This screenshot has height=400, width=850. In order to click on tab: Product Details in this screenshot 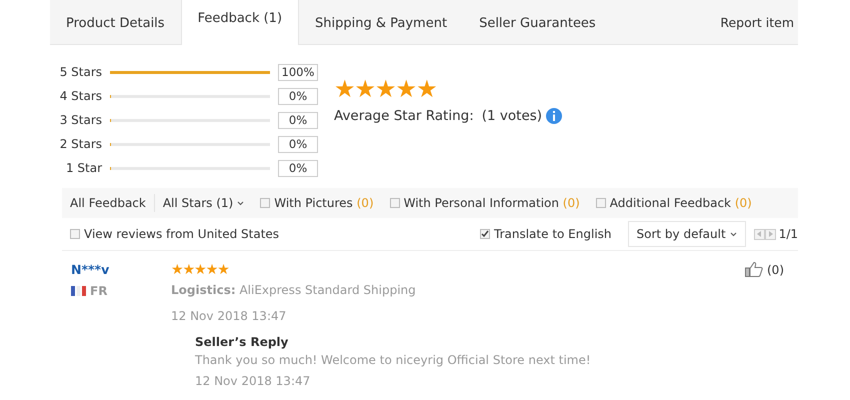, I will do `click(115, 22)`.